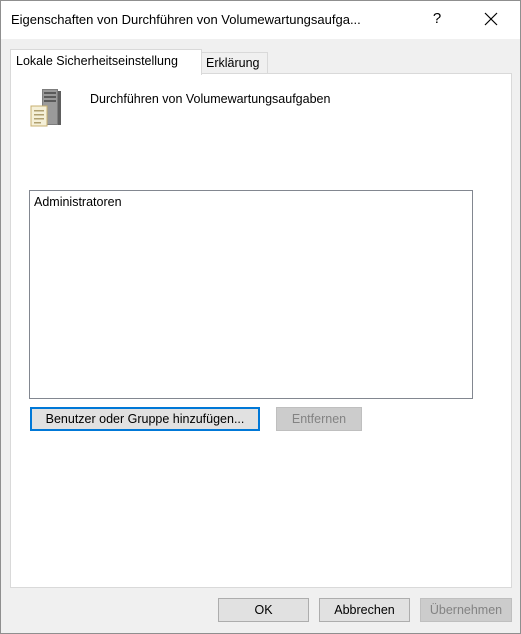 This screenshot has width=521, height=634. Describe the element at coordinates (210, 99) in the screenshot. I see `policy-name: Durchführen von Volumewartungsaufgaben` at that location.